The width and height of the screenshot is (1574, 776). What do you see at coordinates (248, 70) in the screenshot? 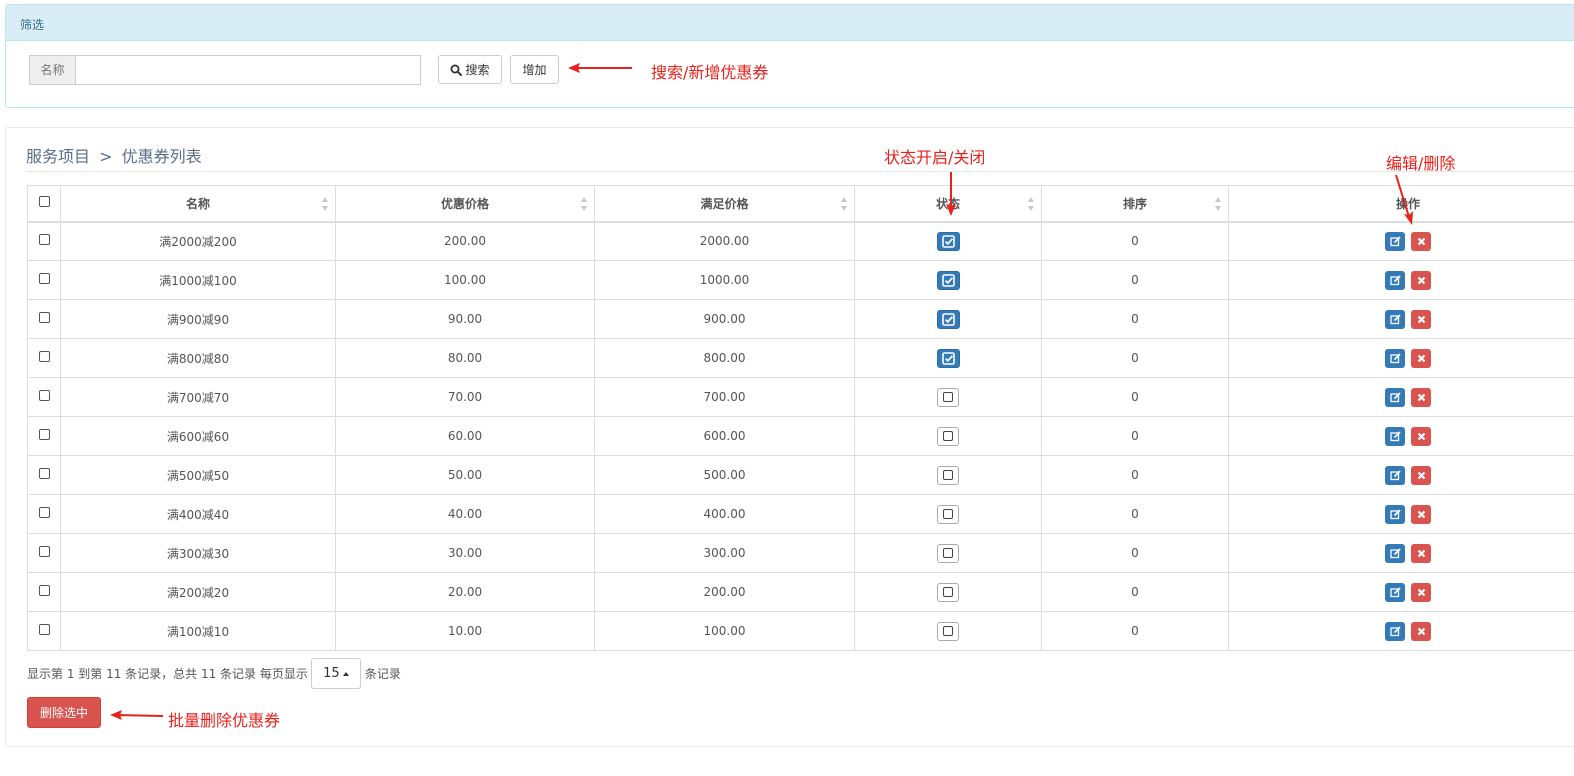
I see `name-filter-input` at bounding box center [248, 70].